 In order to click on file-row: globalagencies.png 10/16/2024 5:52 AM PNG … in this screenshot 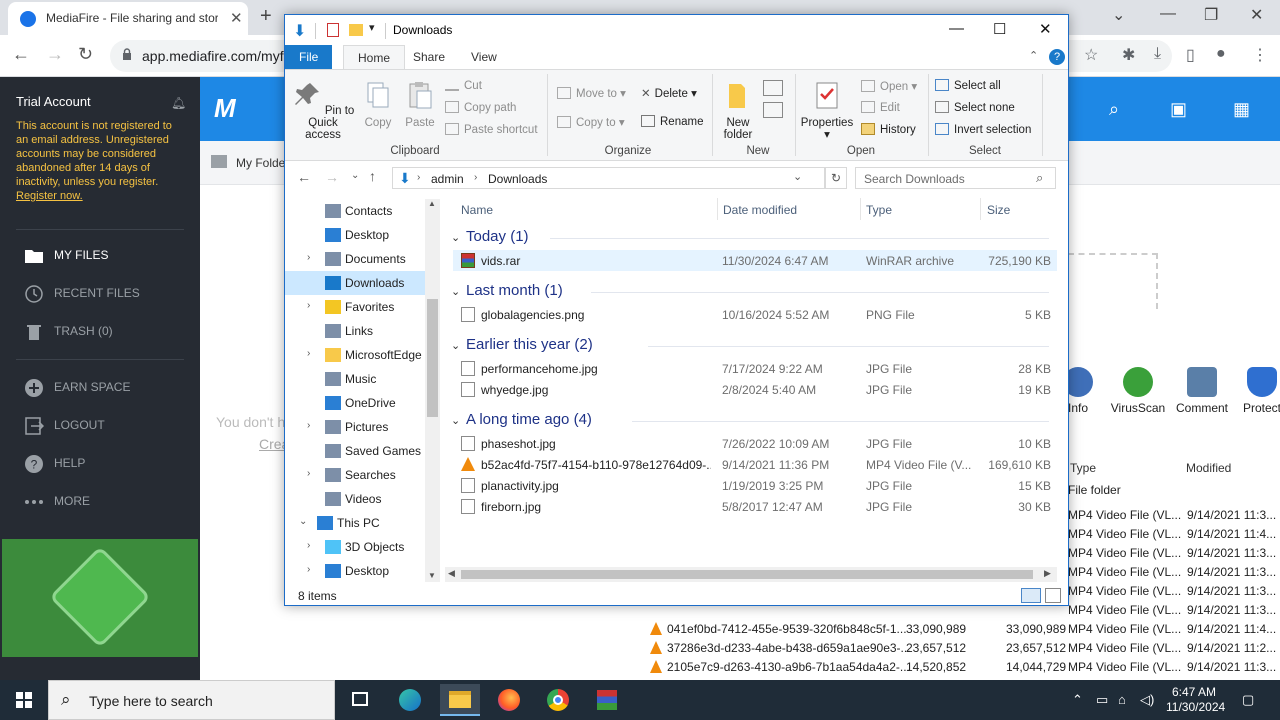, I will do `click(755, 314)`.